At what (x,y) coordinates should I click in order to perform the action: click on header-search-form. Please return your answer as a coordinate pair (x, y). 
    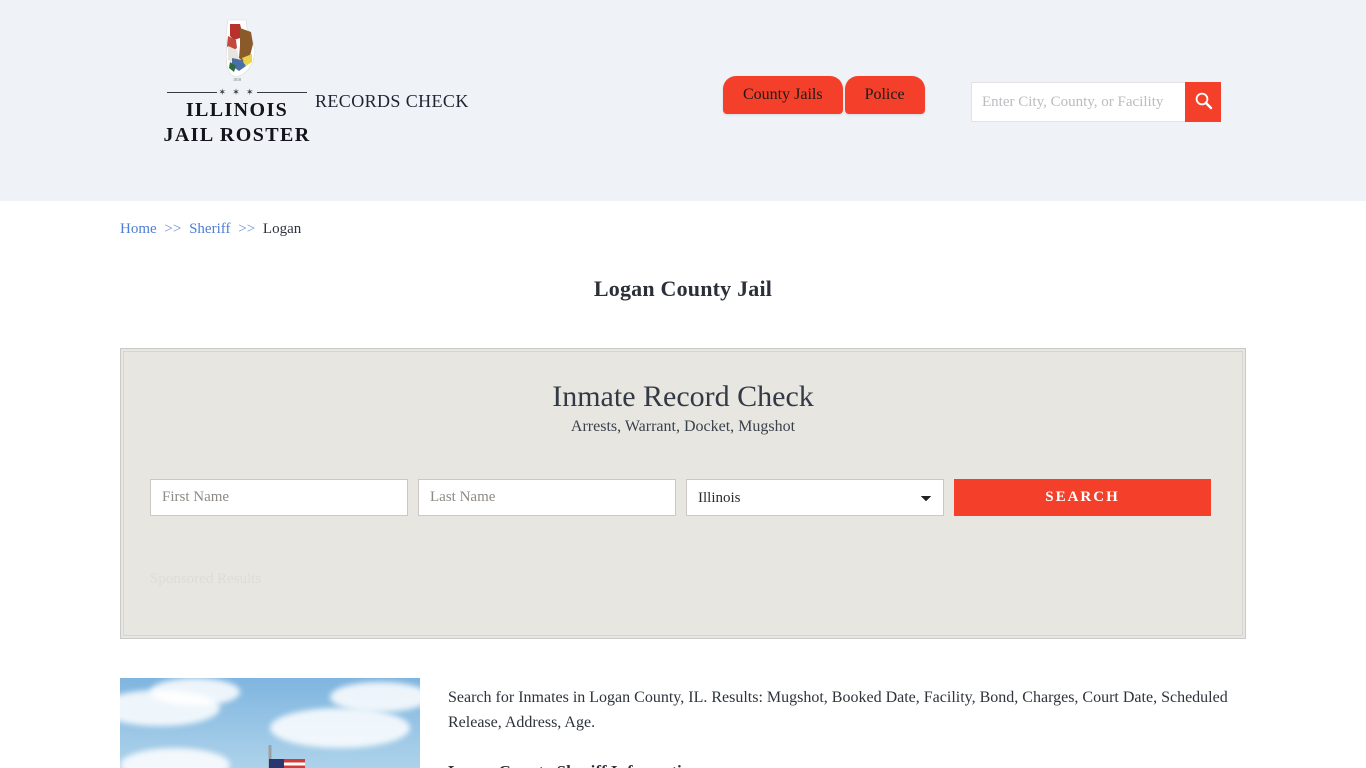
    Looking at the image, I should click on (1096, 102).